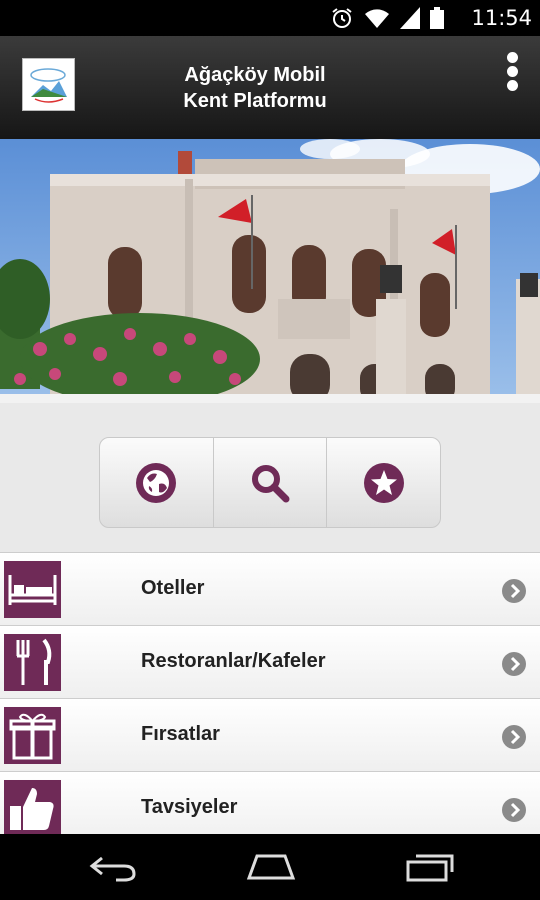 Image resolution: width=540 pixels, height=900 pixels. I want to click on globe-icon, so click(156, 482).